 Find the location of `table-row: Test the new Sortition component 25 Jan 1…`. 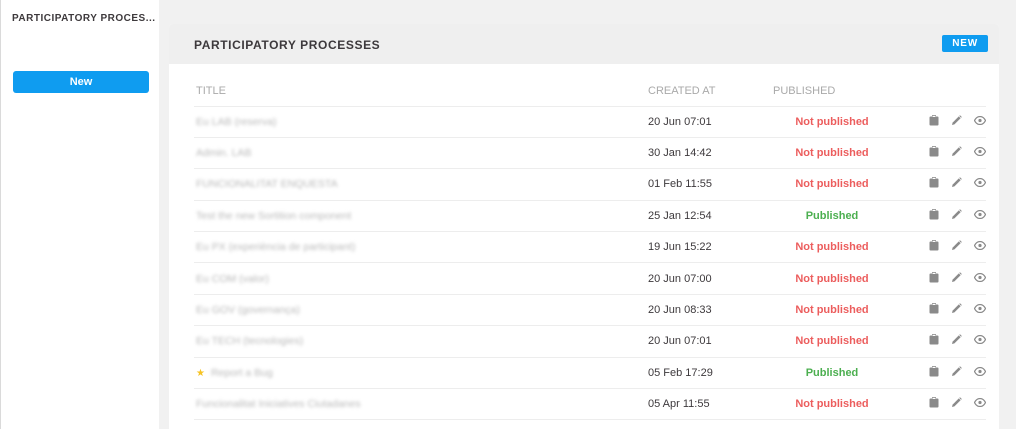

table-row: Test the new Sortition component 25 Jan 1… is located at coordinates (590, 216).